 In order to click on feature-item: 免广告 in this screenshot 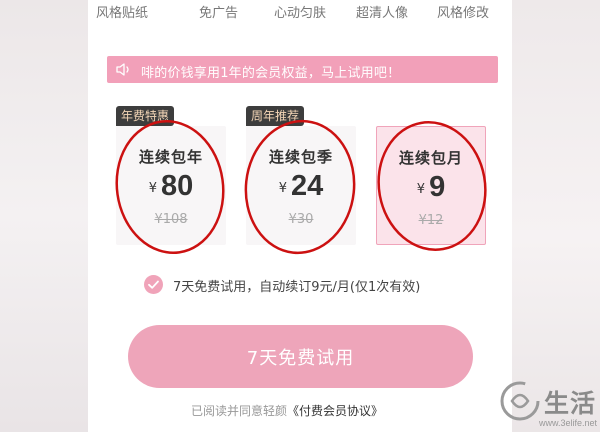, I will do `click(219, 13)`.